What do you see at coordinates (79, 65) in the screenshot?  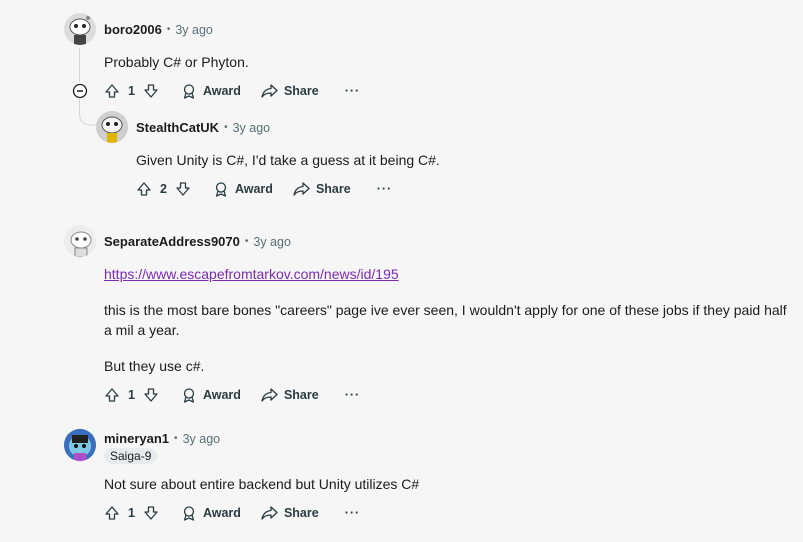 I see `thread-line` at bounding box center [79, 65].